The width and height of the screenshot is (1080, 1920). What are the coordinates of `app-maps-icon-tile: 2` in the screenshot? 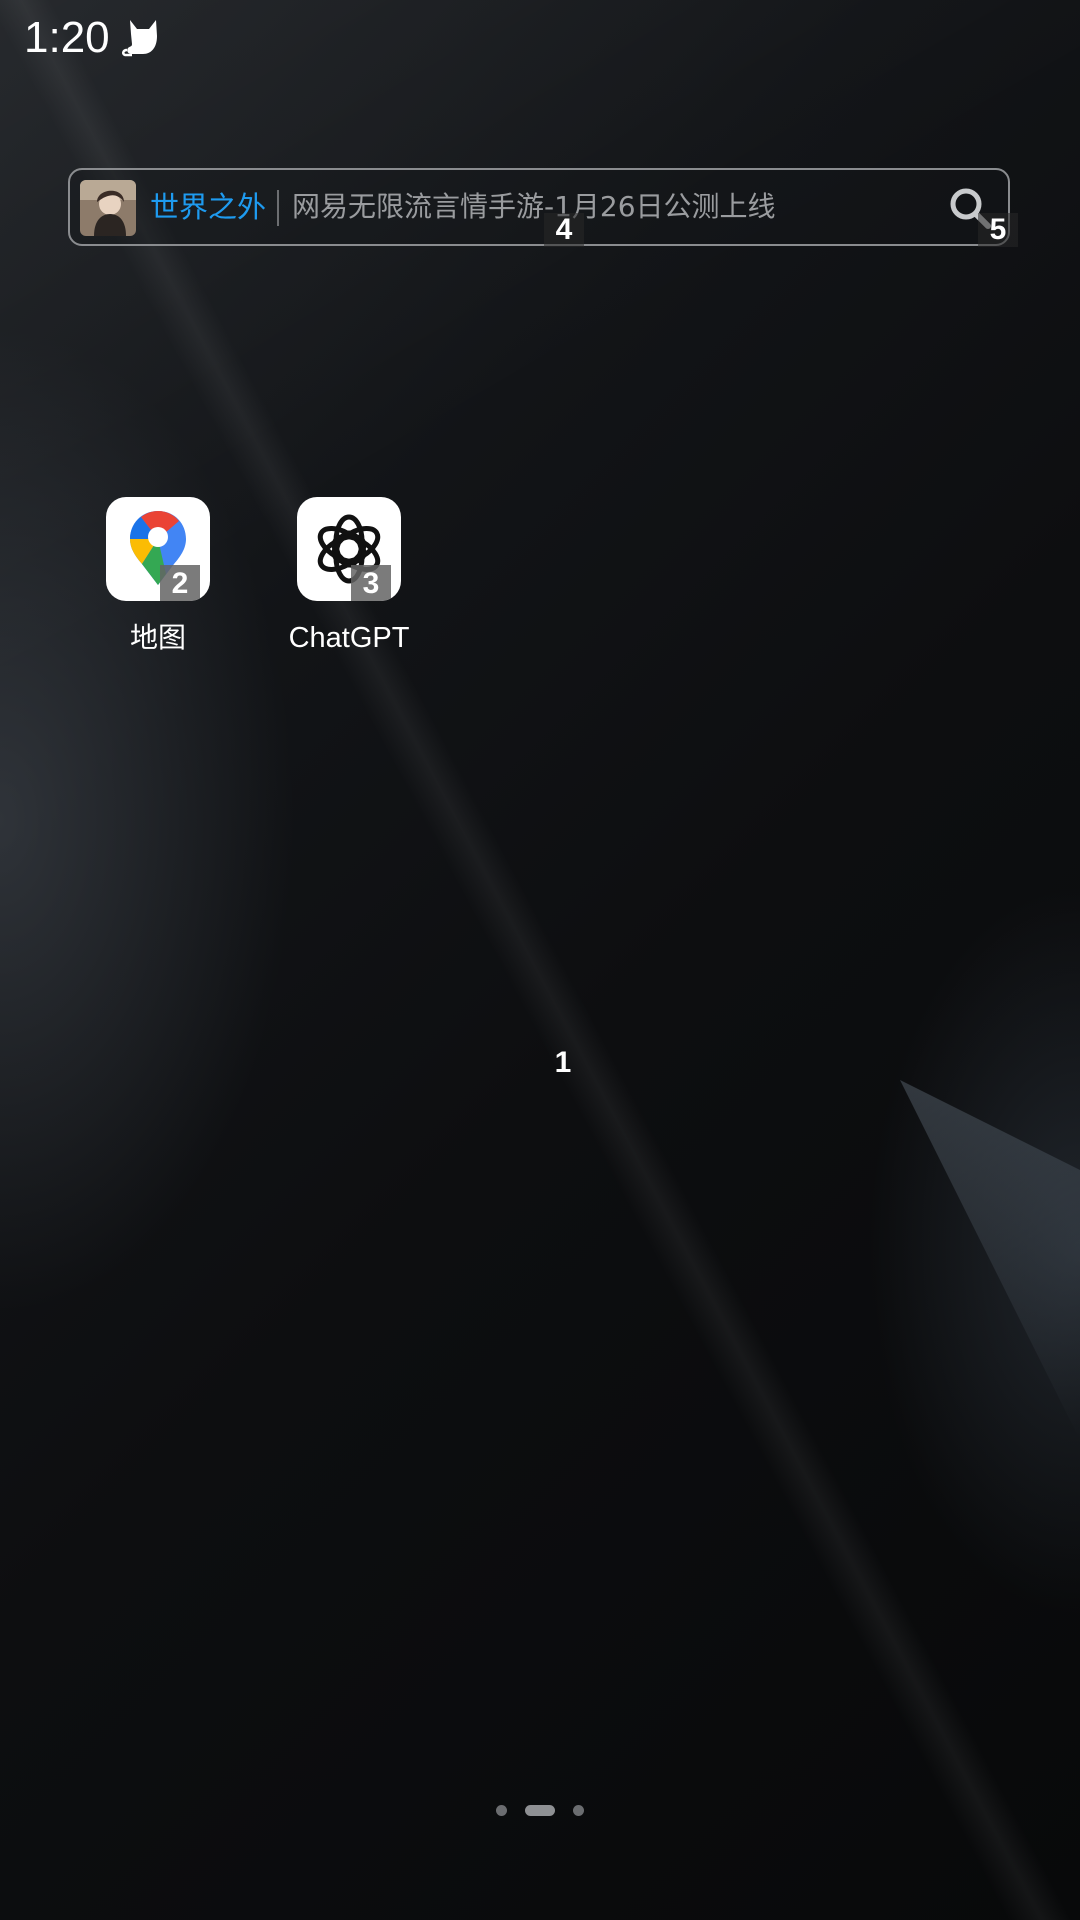 It's located at (158, 549).